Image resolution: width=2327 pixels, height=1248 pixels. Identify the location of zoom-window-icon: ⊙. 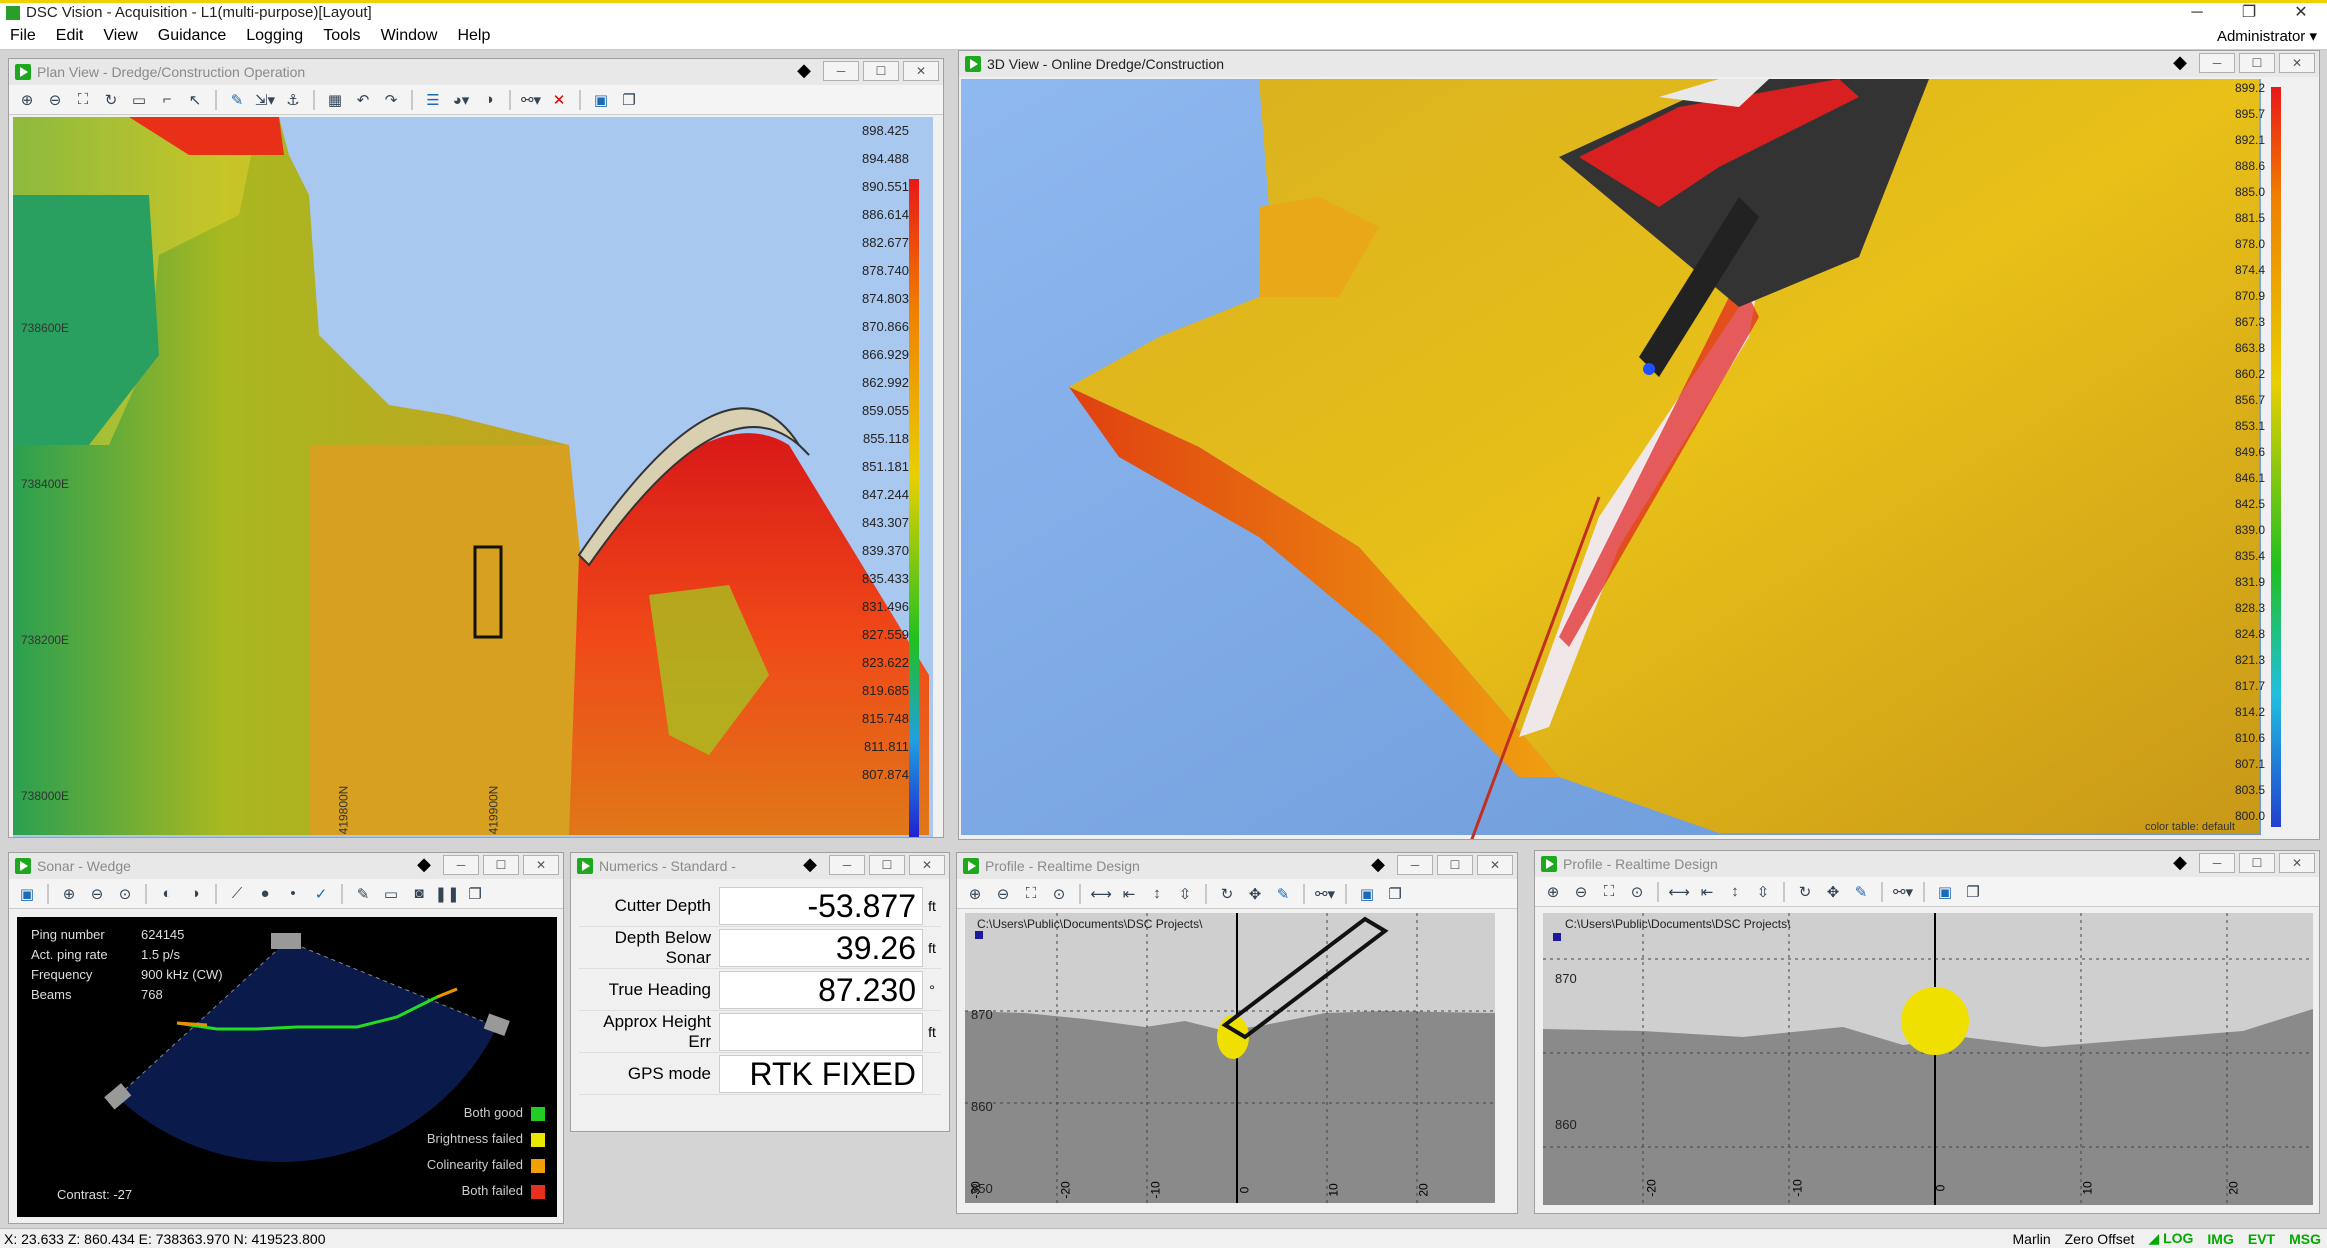
(1637, 892).